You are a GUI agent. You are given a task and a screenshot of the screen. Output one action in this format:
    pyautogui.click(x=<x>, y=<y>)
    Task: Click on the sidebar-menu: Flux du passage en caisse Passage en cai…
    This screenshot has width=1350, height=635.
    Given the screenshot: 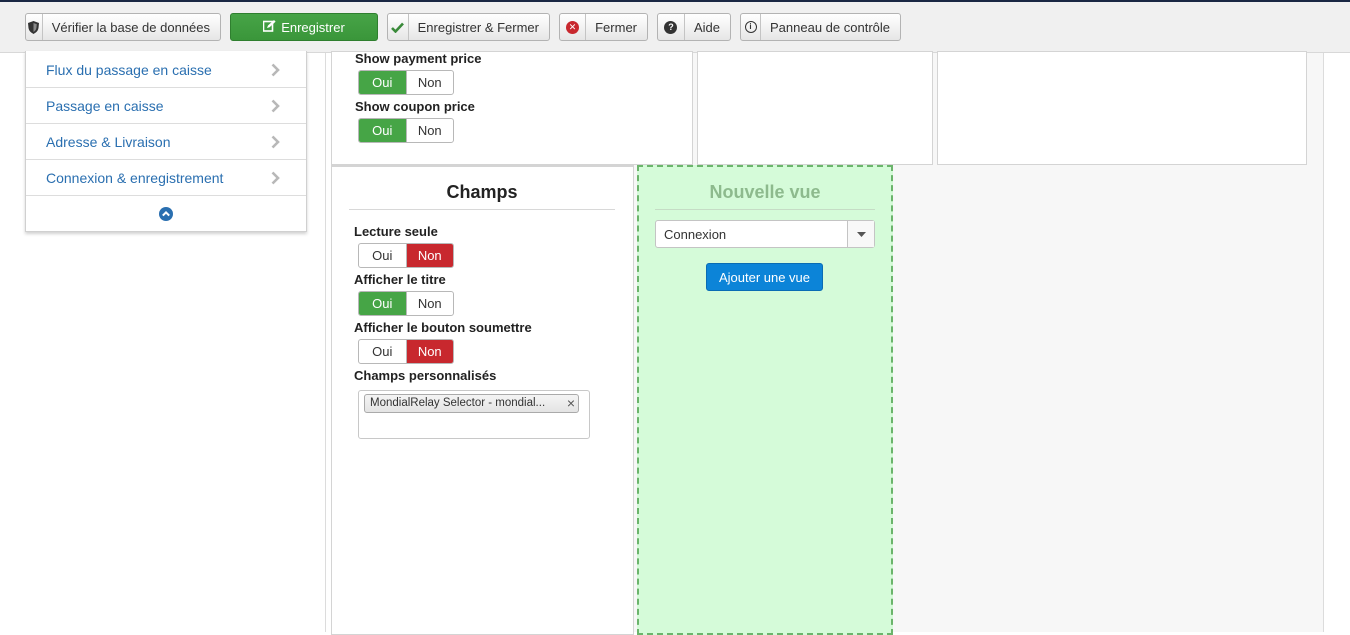 What is the action you would take?
    pyautogui.click(x=166, y=141)
    